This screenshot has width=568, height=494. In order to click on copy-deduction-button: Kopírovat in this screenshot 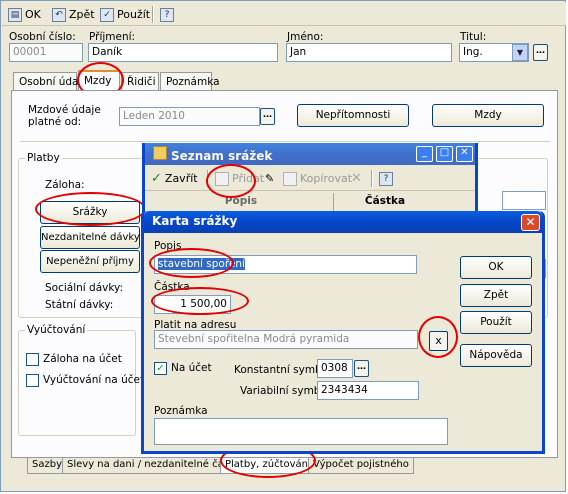, I will do `click(317, 178)`.